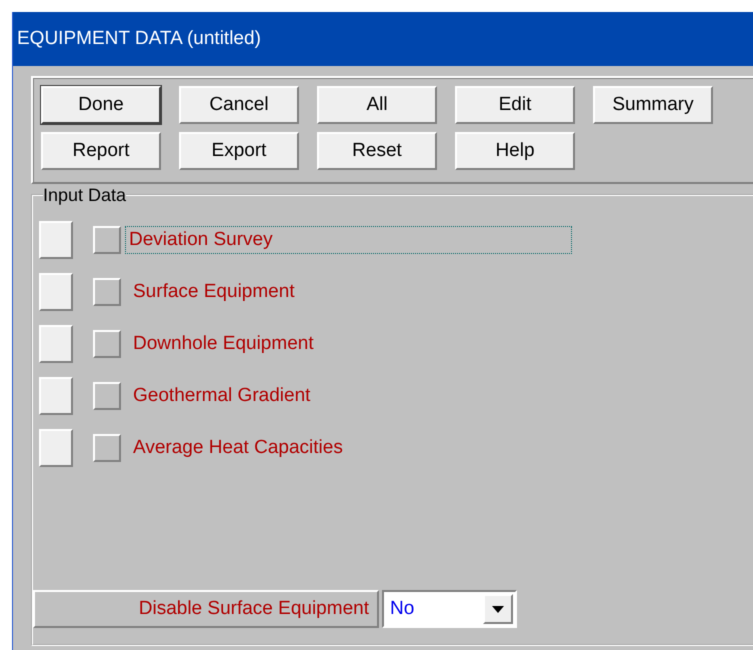  I want to click on window-title: EQUIPMENT DATA (untitled), so click(139, 39).